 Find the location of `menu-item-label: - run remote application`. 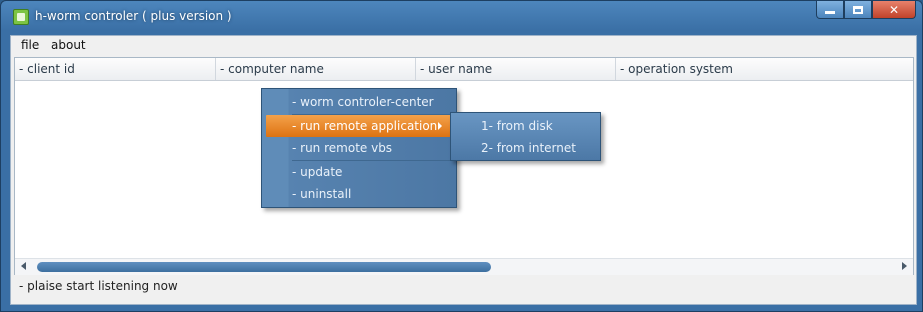

menu-item-label: - run remote application is located at coordinates (365, 126).